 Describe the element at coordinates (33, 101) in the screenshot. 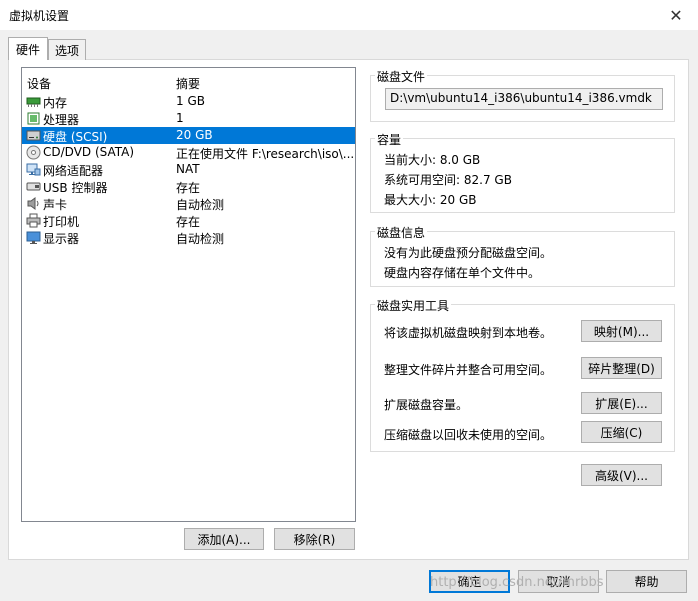

I see `memory-icon` at that location.